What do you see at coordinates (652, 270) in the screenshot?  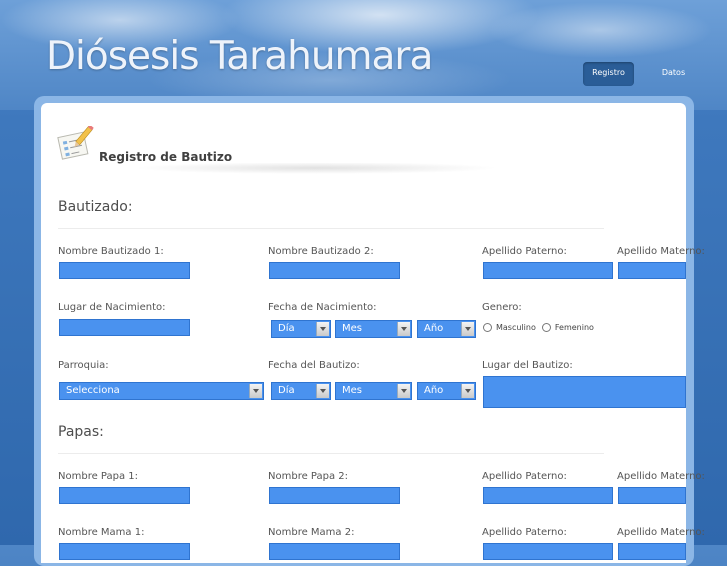 I see `apellido-materno-input` at bounding box center [652, 270].